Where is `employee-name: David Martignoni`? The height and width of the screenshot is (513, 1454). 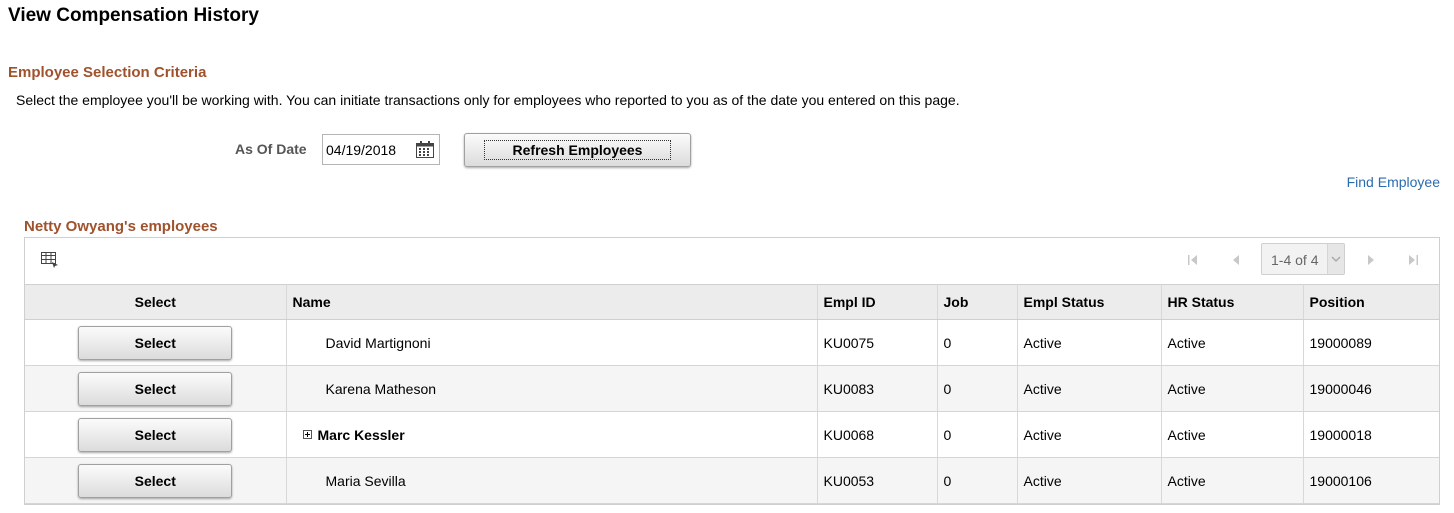
employee-name: David Martignoni is located at coordinates (378, 342).